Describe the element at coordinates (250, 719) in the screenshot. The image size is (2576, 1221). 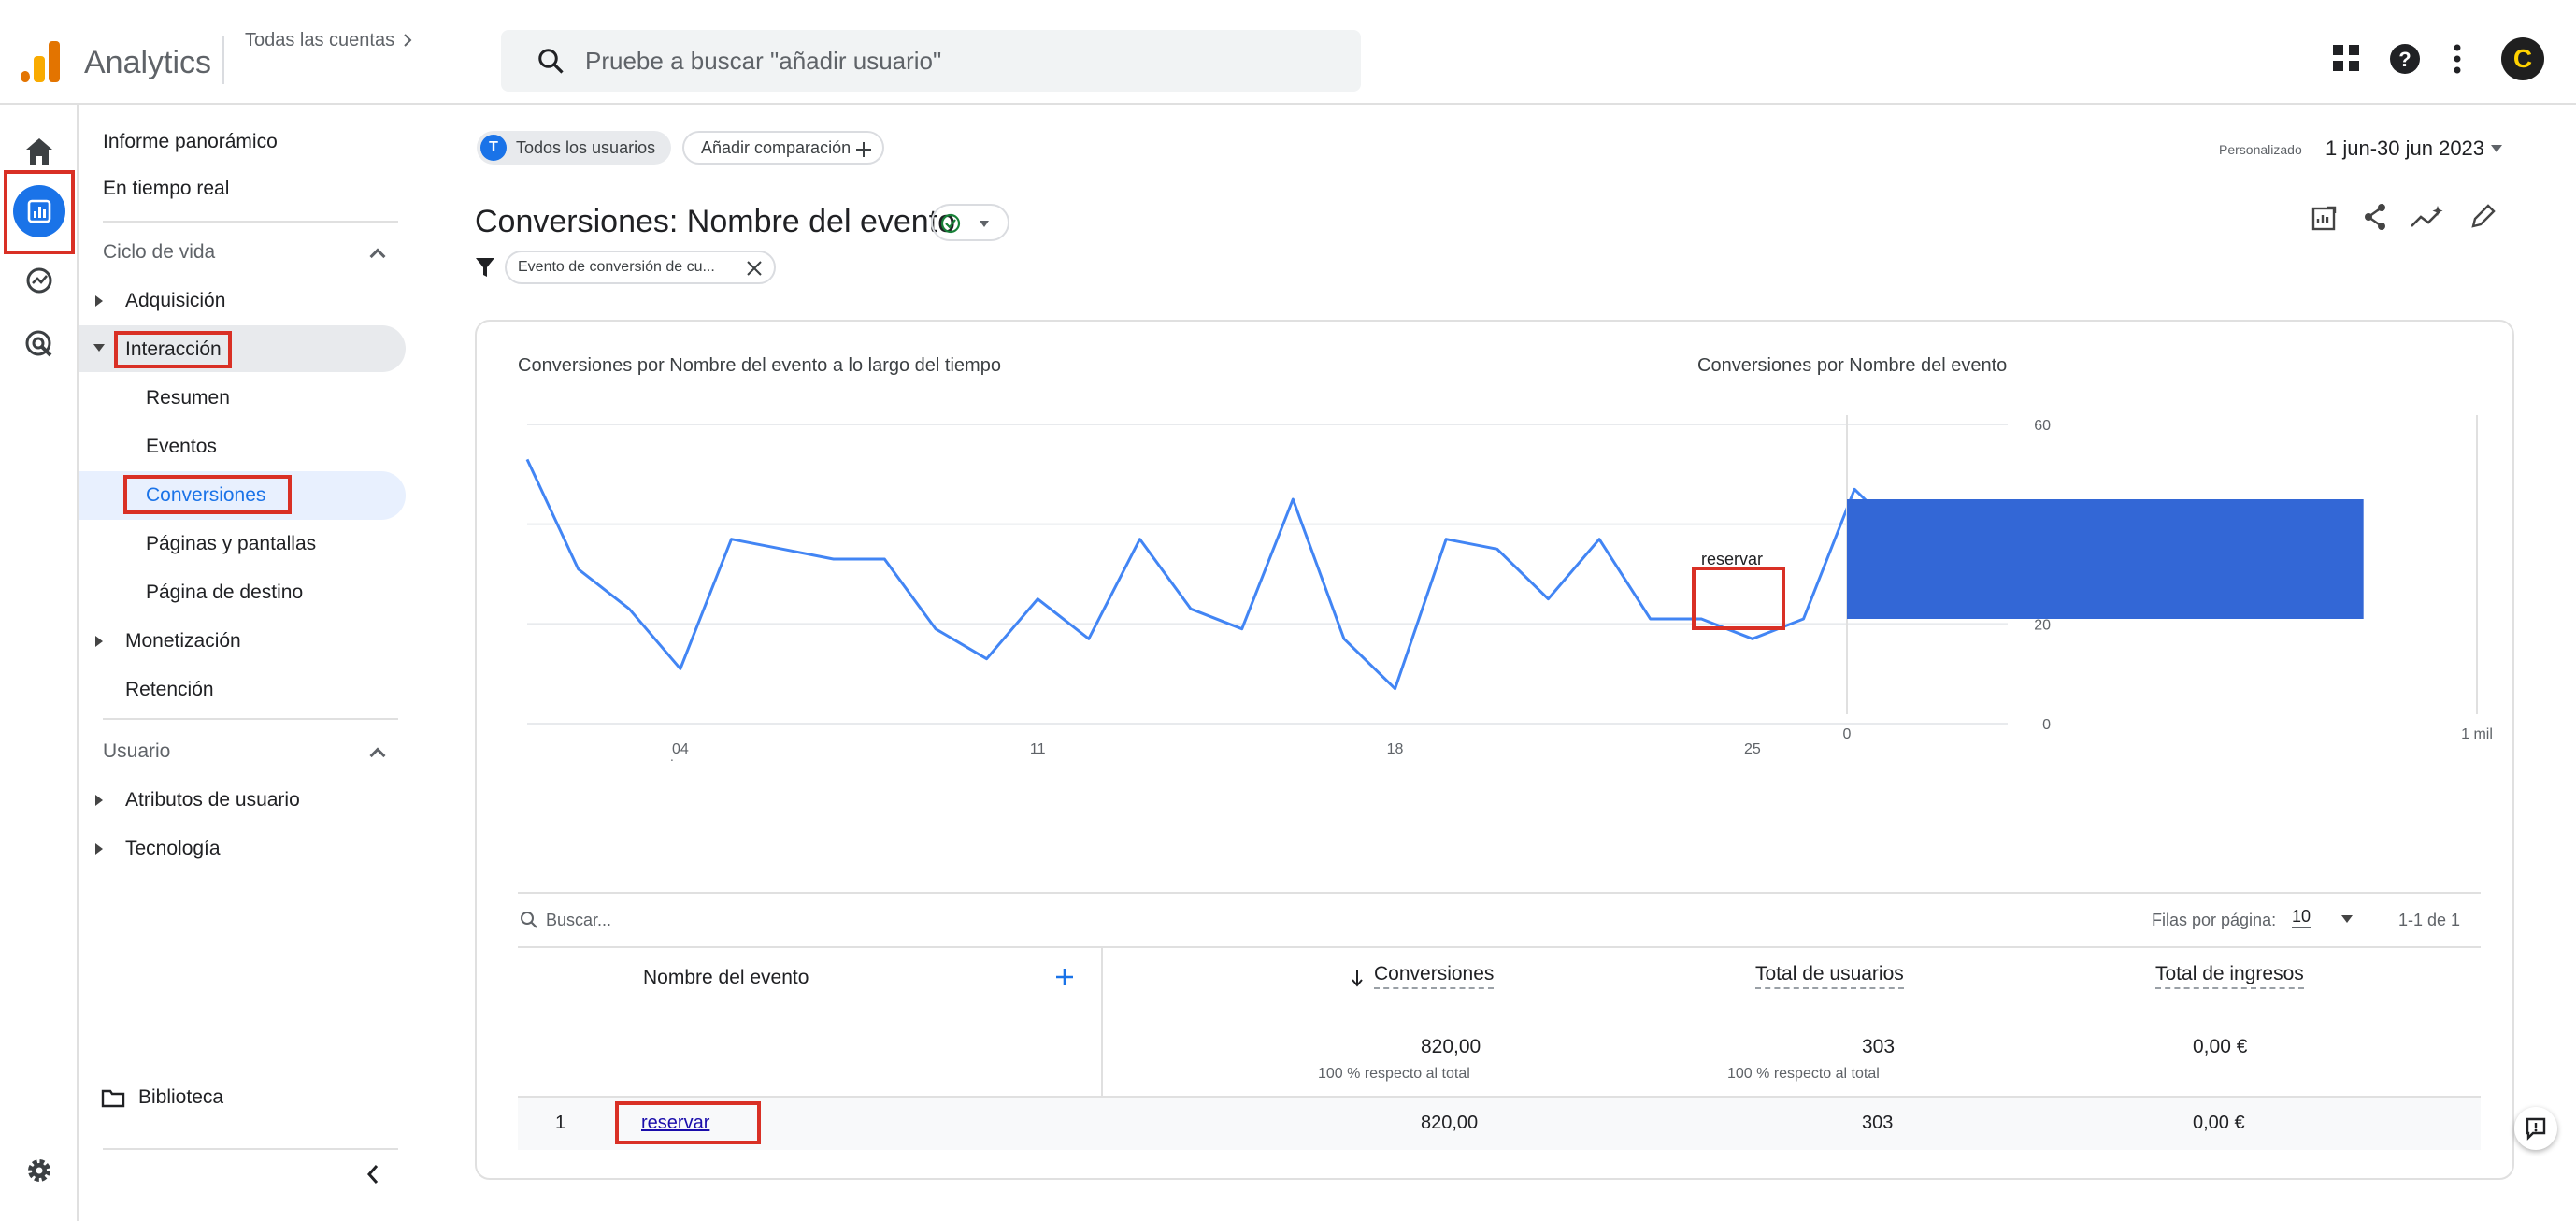
I see `nav-divider` at that location.